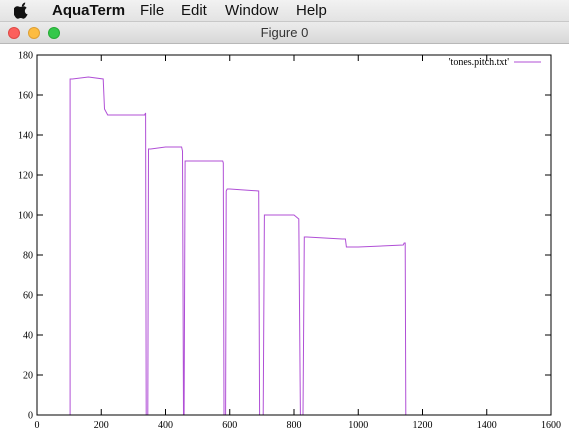 The height and width of the screenshot is (446, 569). Describe the element at coordinates (25, 216) in the screenshot. I see `y-tick-label: 100` at that location.